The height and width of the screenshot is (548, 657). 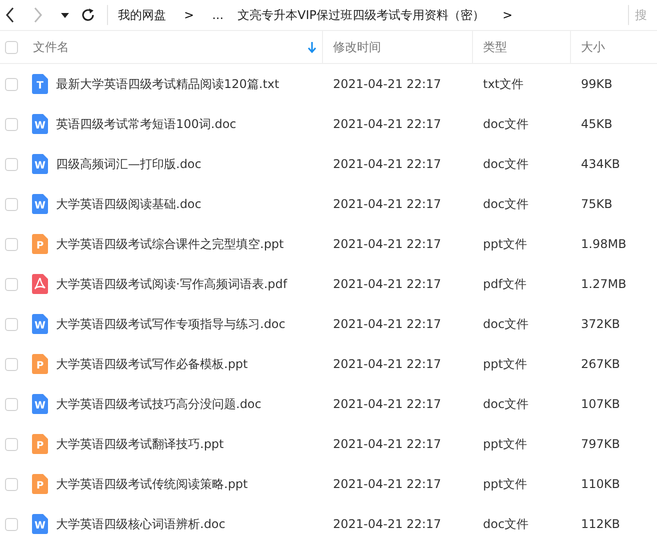 What do you see at coordinates (312, 47) in the screenshot?
I see `sort-arrow-icon` at bounding box center [312, 47].